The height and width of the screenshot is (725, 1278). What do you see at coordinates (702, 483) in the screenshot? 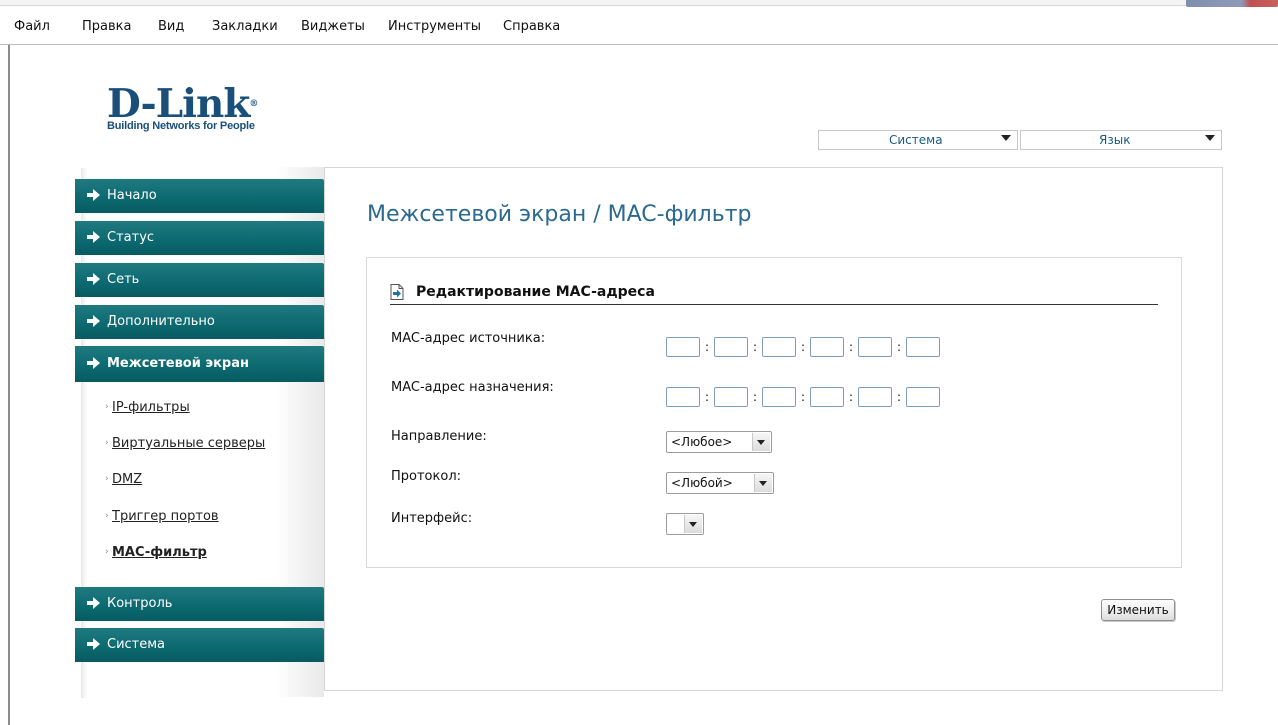
I see `protocol-select-value: <Любой>` at bounding box center [702, 483].